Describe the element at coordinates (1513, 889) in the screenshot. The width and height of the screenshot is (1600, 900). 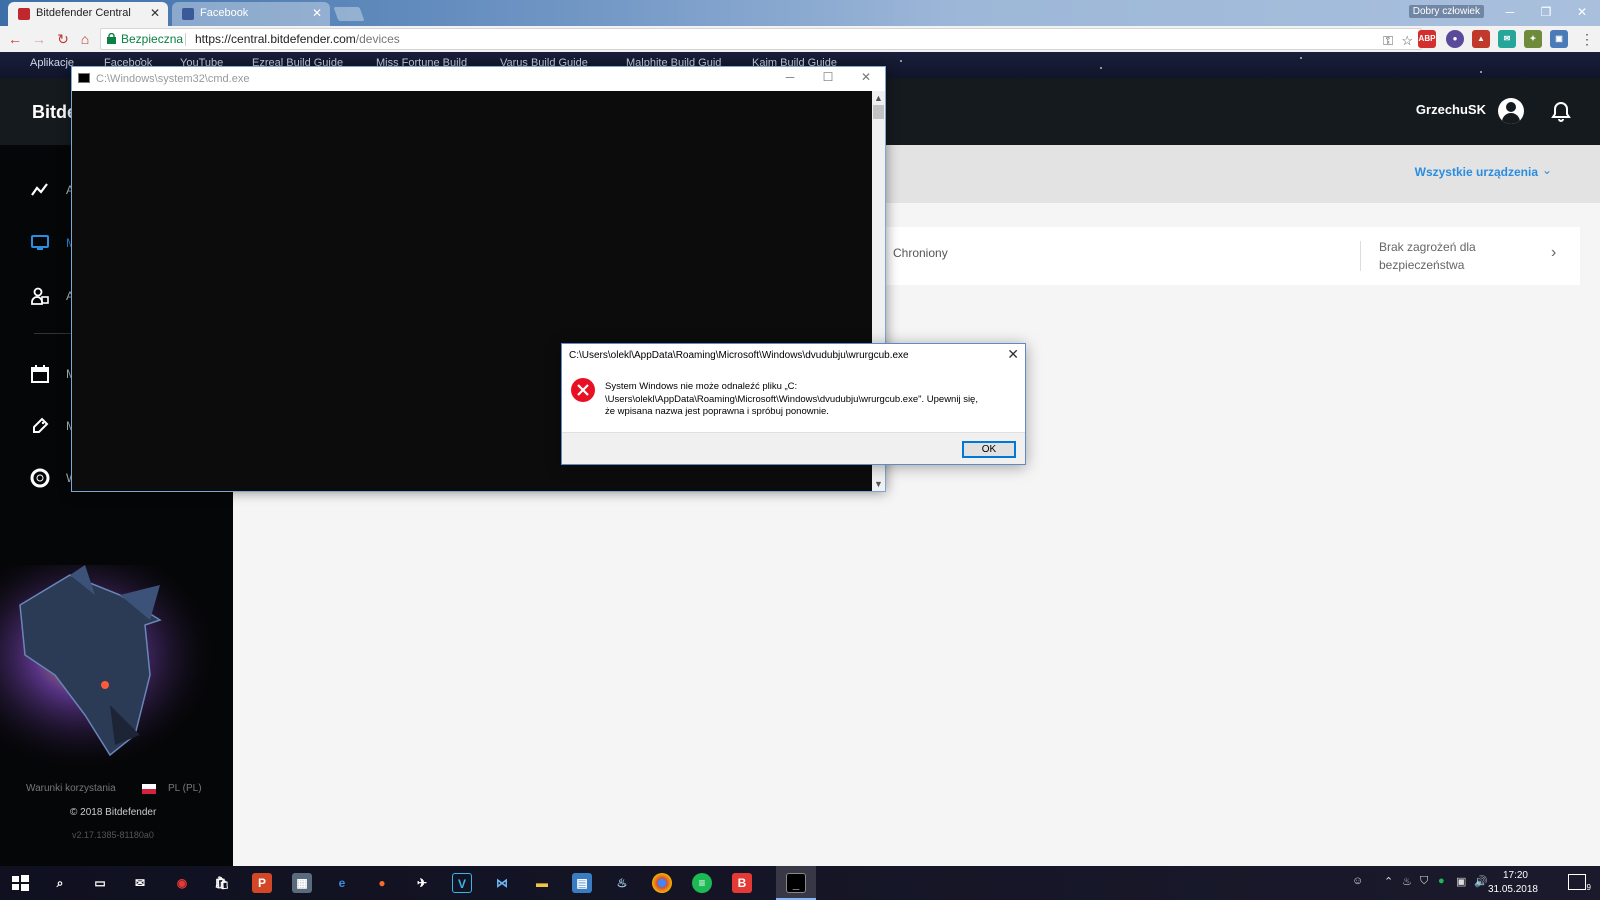
I see `clock-date: 31.05.2018` at that location.